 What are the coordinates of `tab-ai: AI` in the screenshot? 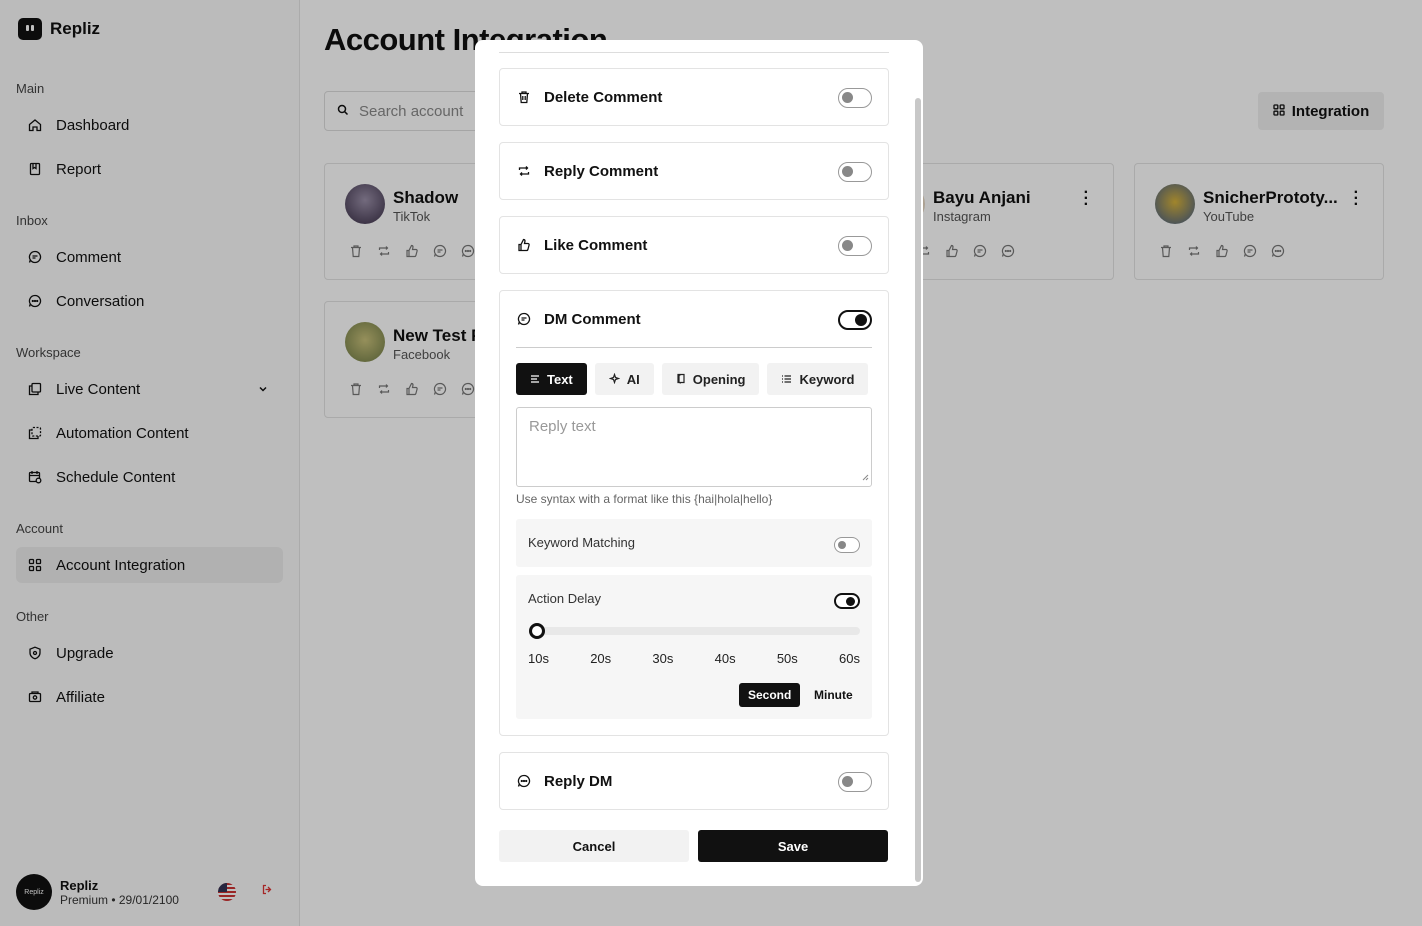 It's located at (624, 379).